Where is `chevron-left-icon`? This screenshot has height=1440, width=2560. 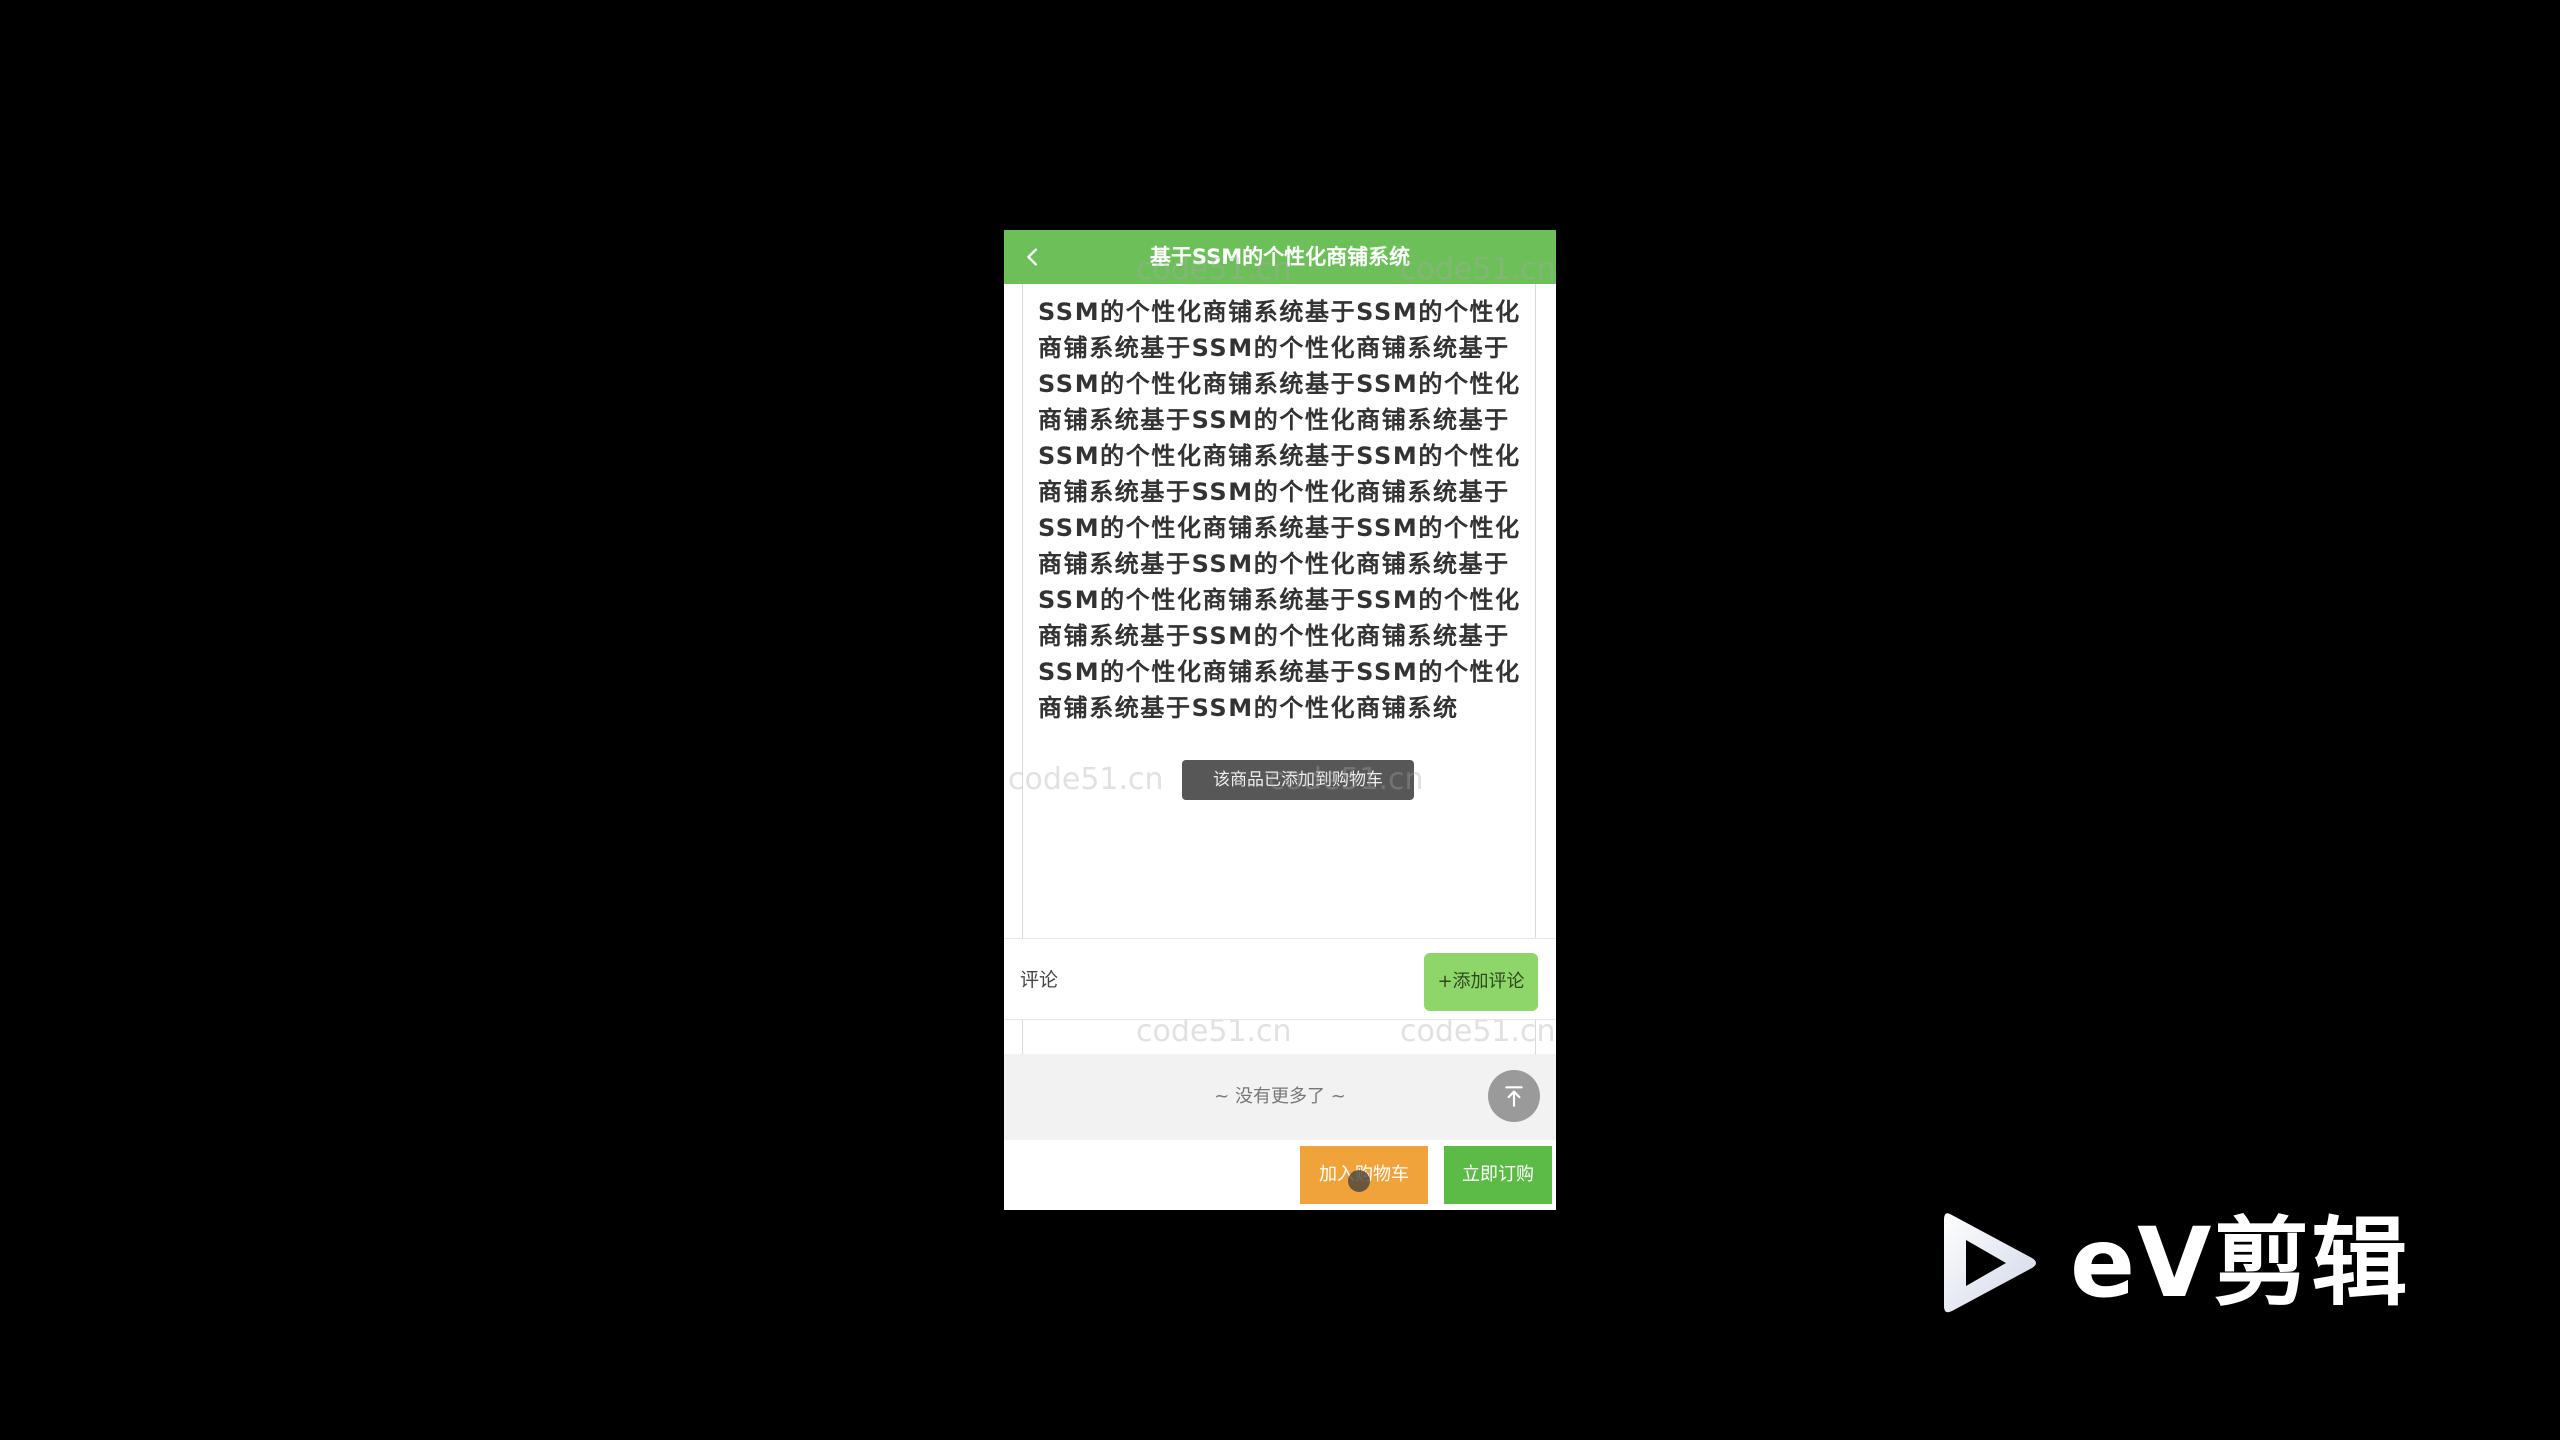 chevron-left-icon is located at coordinates (1032, 257).